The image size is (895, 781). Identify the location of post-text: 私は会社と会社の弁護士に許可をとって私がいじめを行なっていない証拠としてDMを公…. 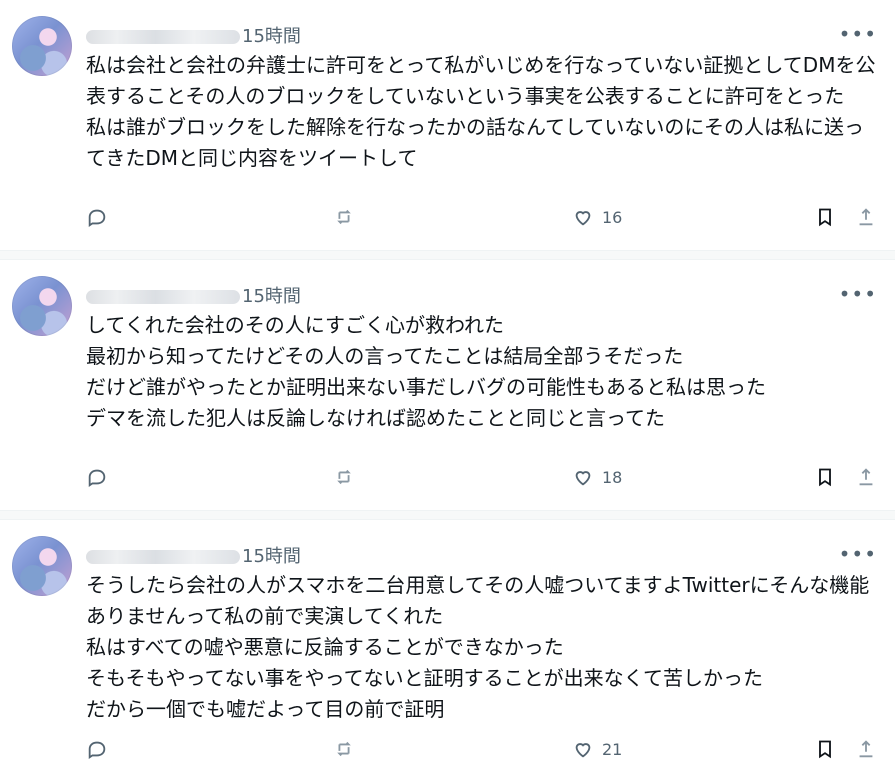
(481, 111).